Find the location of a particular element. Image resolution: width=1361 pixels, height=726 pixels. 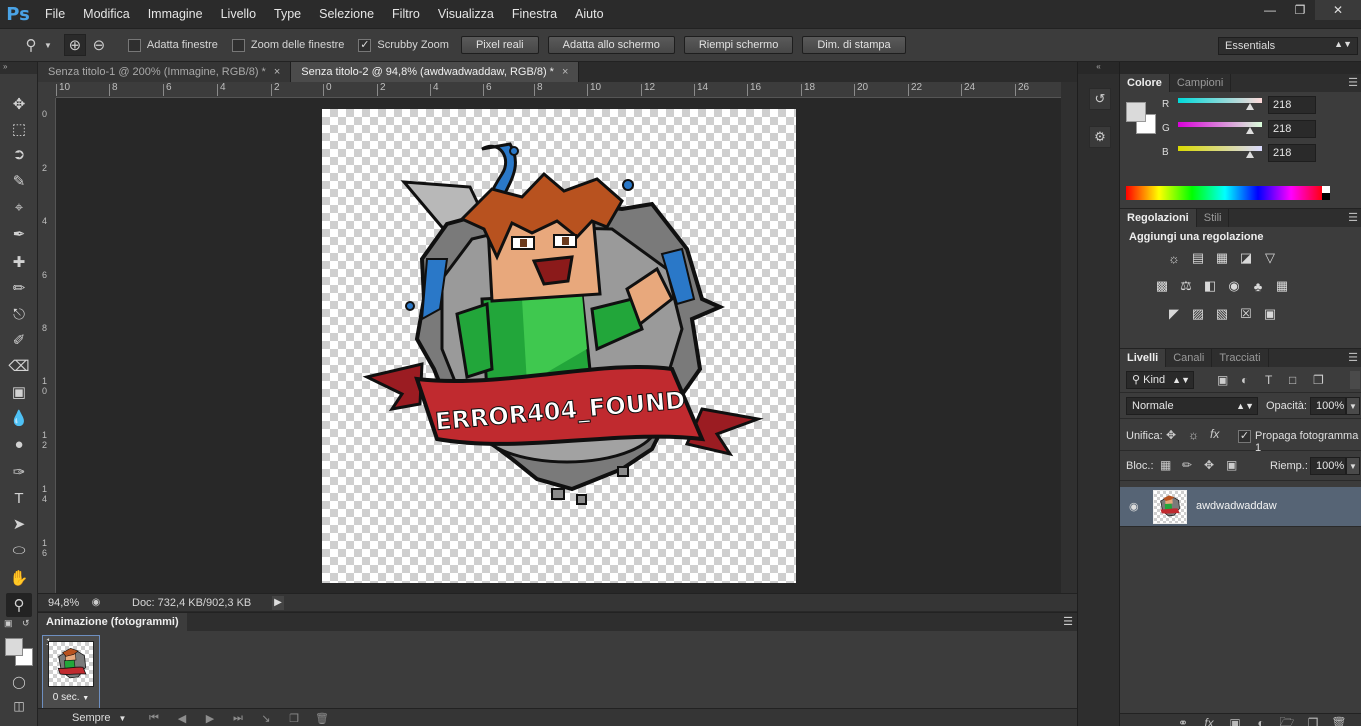

tab-regolazioni: Regolazioni is located at coordinates (1158, 218).